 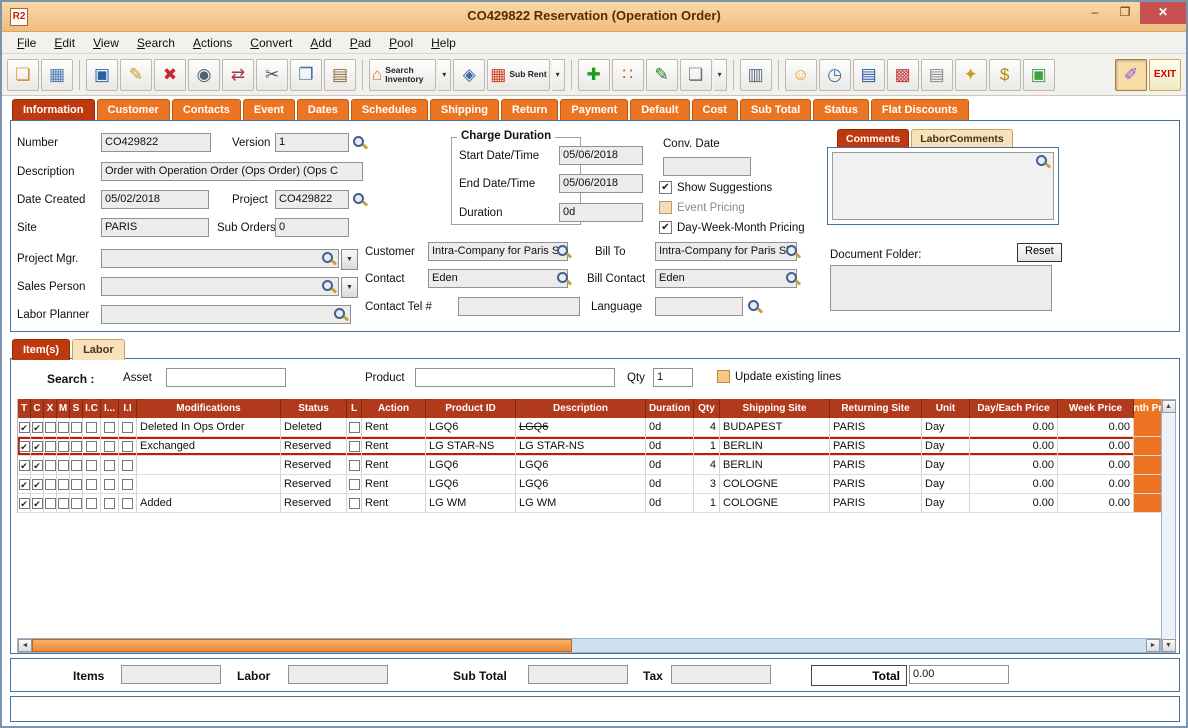 What do you see at coordinates (209, 408) in the screenshot?
I see `column-header-modifications: Modifications` at bounding box center [209, 408].